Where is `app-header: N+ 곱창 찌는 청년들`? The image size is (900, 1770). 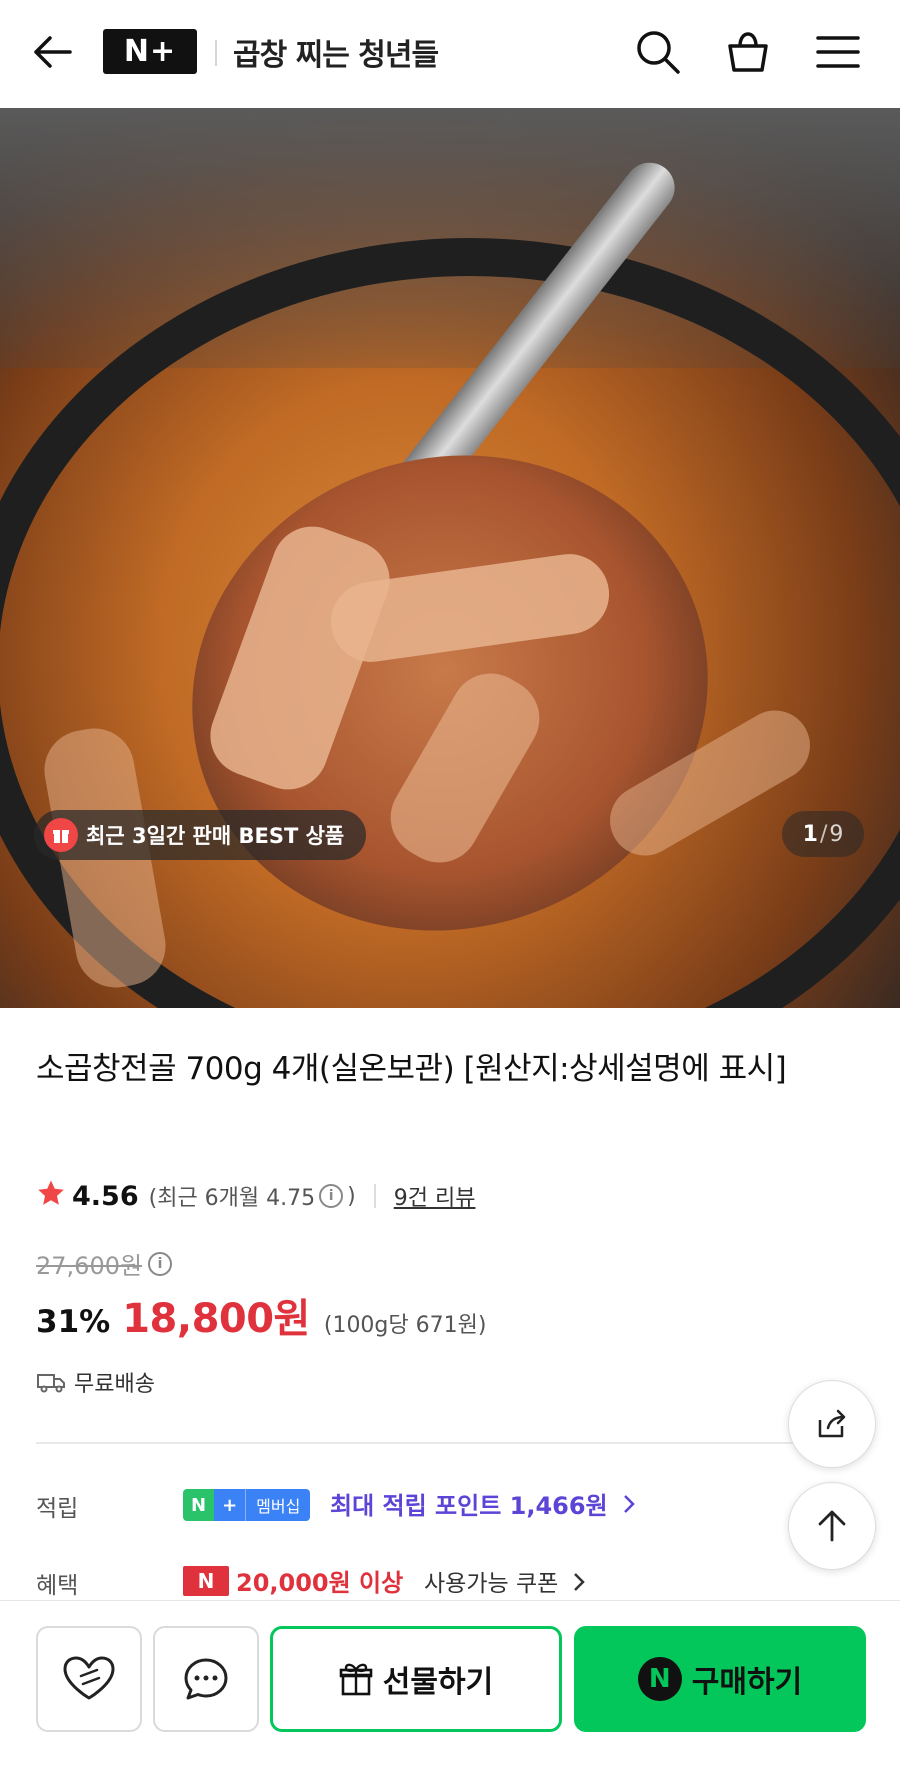 app-header: N+ 곱창 찌는 청년들 is located at coordinates (450, 54).